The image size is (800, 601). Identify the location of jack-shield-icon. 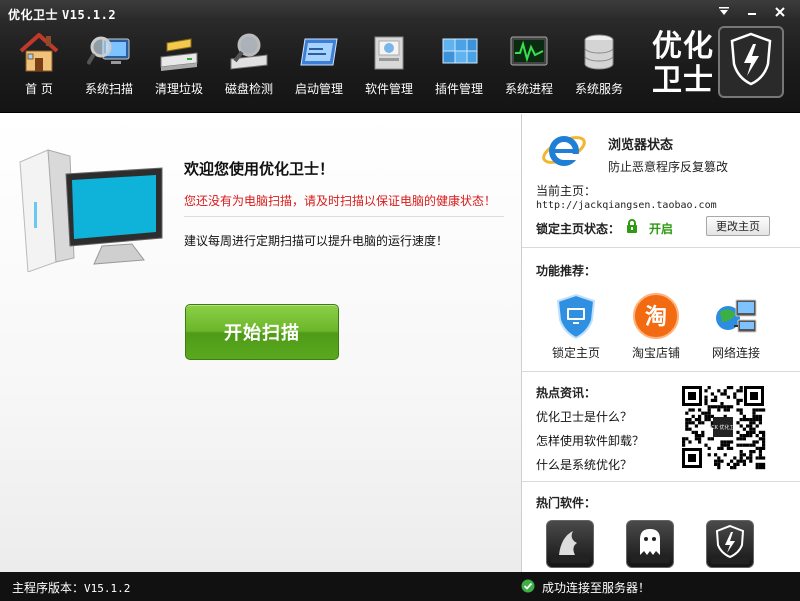
(730, 544).